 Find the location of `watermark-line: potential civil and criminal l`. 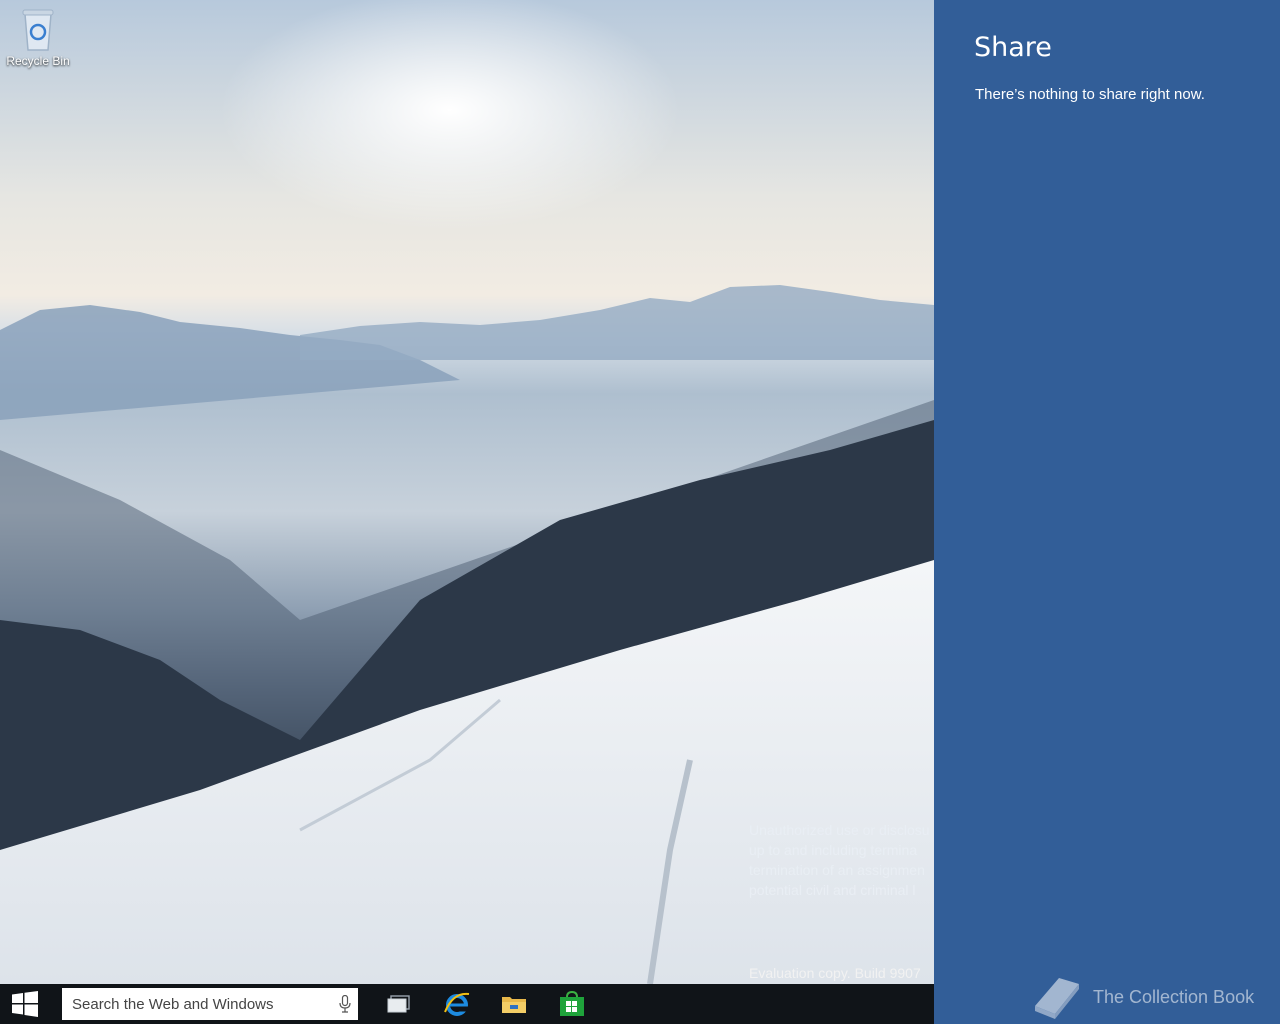

watermark-line: potential civil and criminal l is located at coordinates (832, 890).